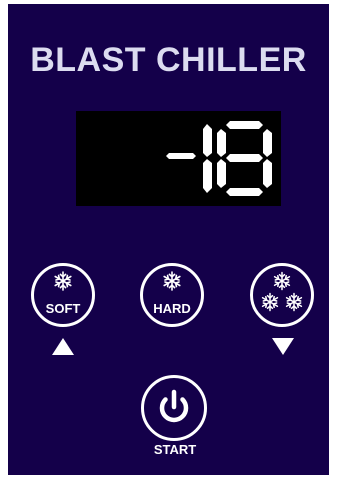 The width and height of the screenshot is (337, 479). Describe the element at coordinates (63, 295) in the screenshot. I see `soft-button: SOFT` at that location.